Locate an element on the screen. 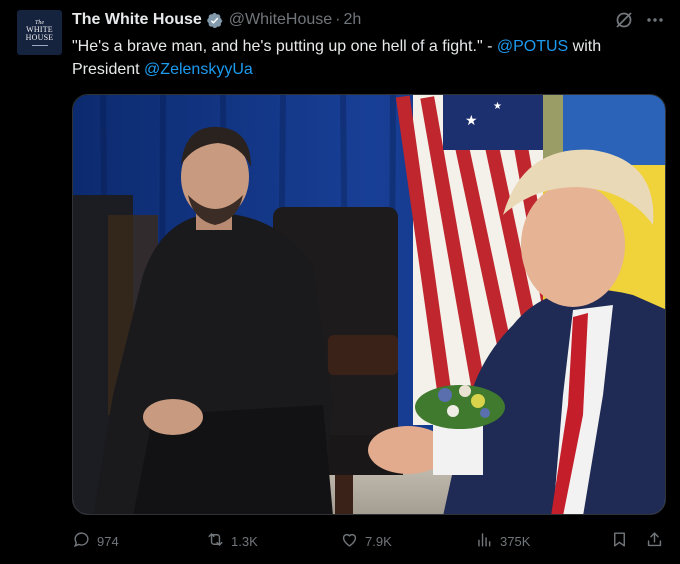  like-button: 7.9K is located at coordinates (366, 541).